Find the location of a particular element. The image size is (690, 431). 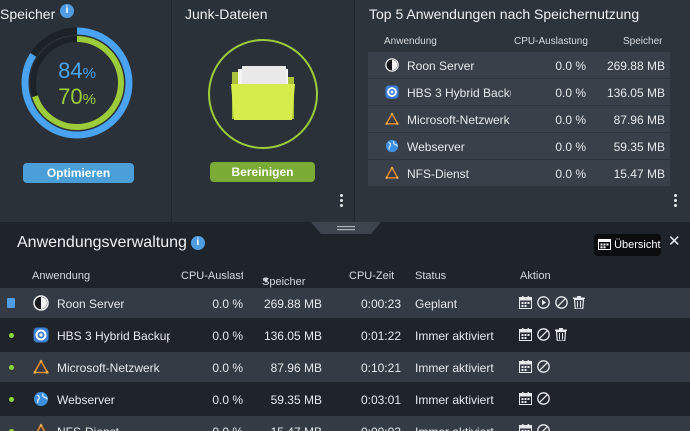

app-name: HBS 3 Hybrid Backup Sync is located at coordinates (113, 336).